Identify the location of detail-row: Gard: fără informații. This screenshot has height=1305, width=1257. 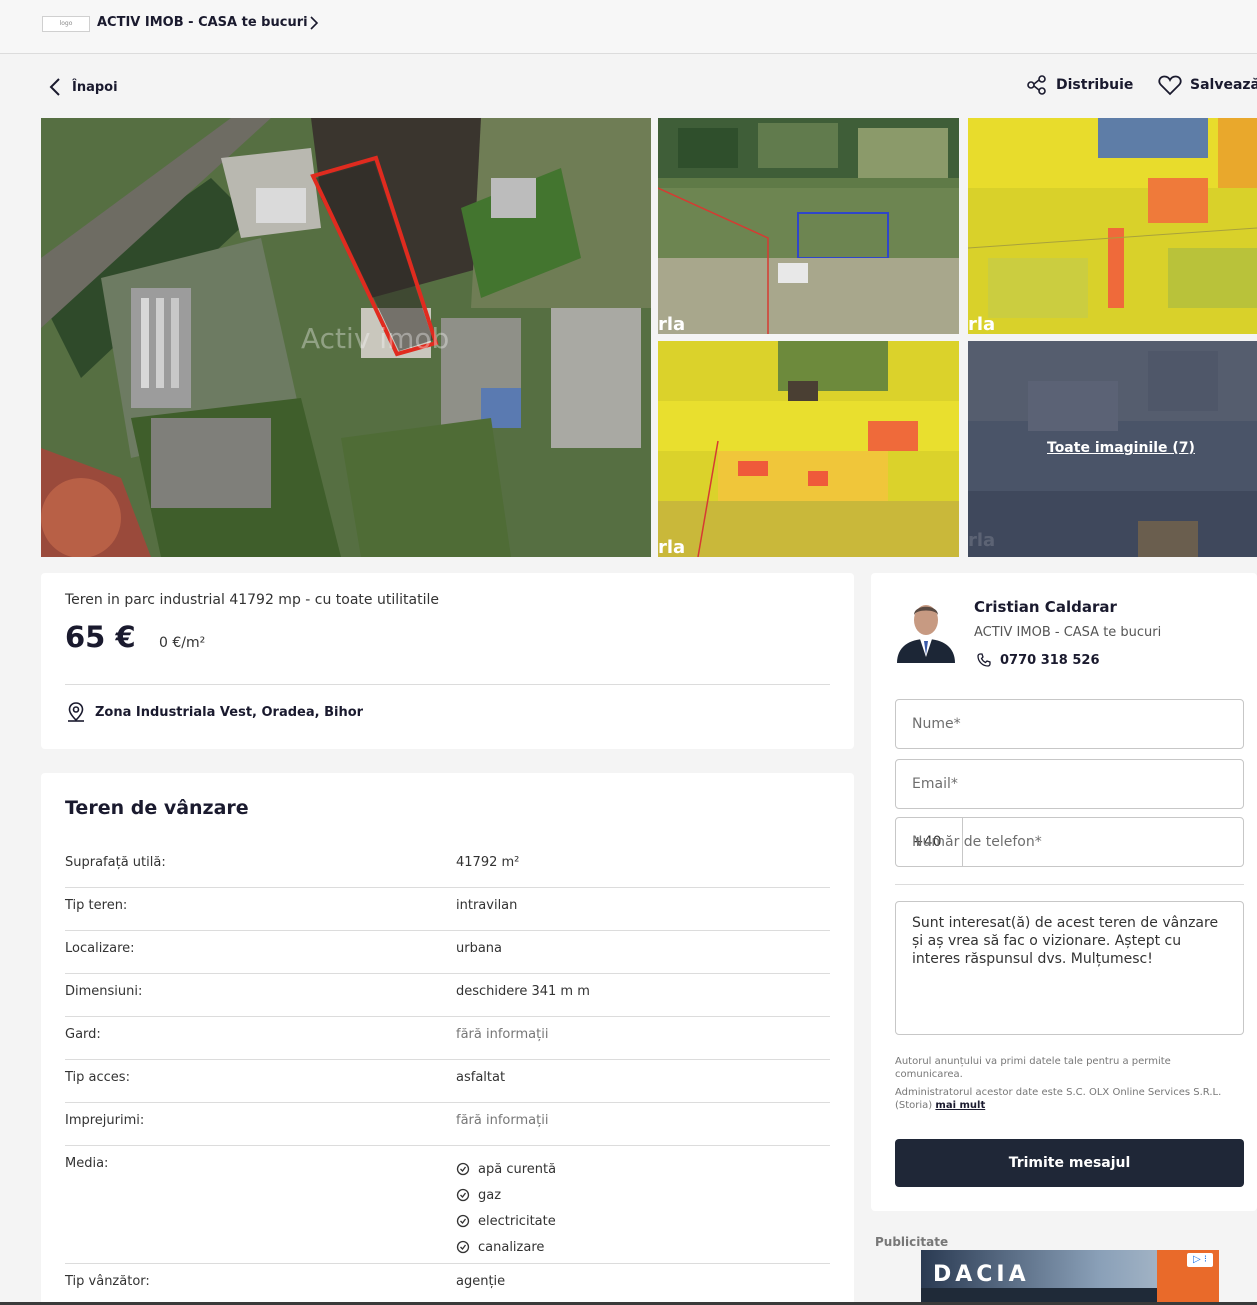
(447, 1038).